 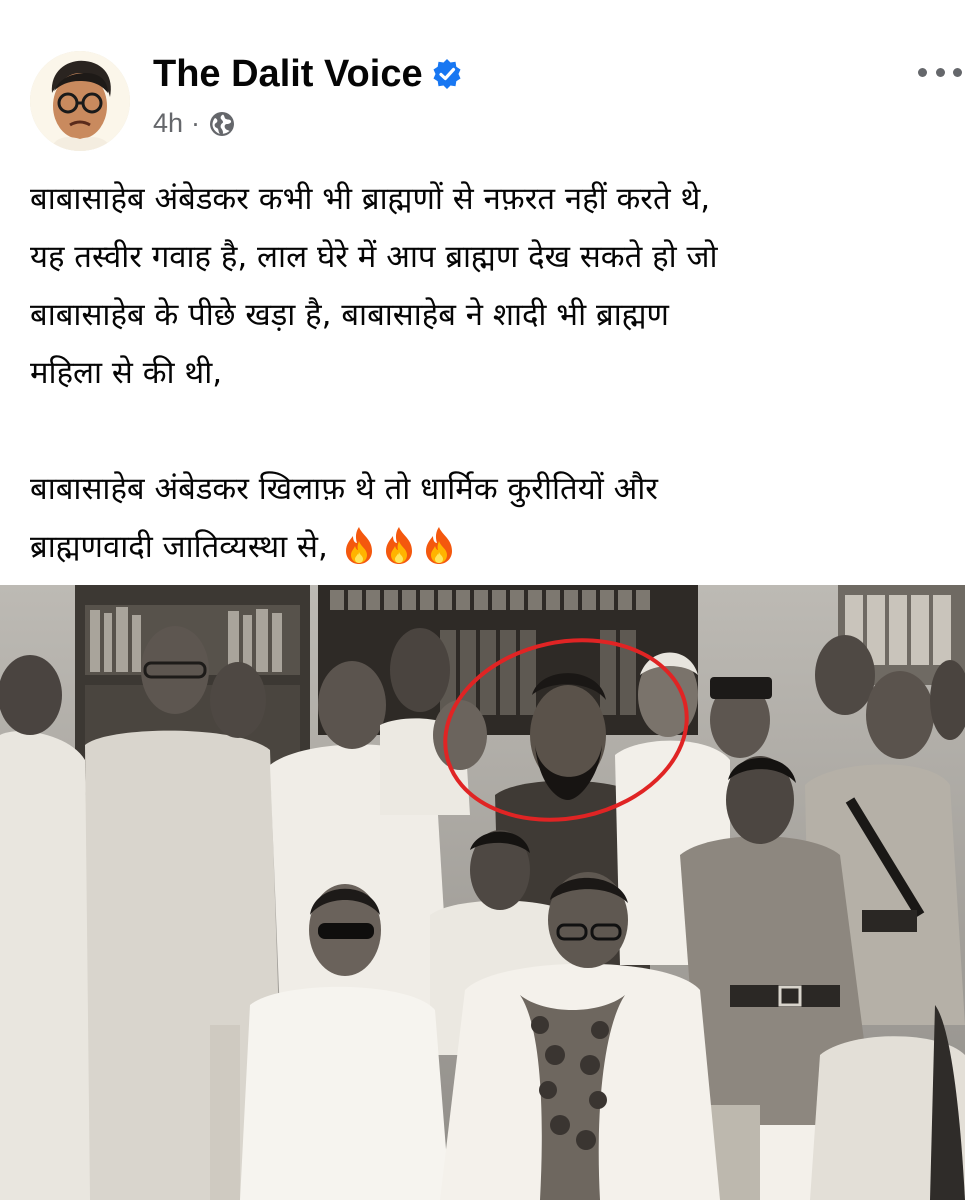 What do you see at coordinates (126, 373) in the screenshot?
I see `post-text-line: महिला से की थी,` at bounding box center [126, 373].